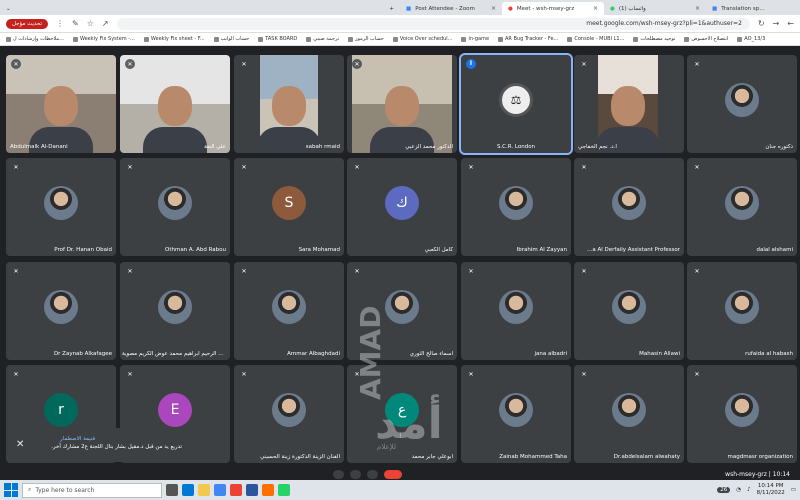  What do you see at coordinates (339, 474) in the screenshot?
I see `mic-button` at bounding box center [339, 474].